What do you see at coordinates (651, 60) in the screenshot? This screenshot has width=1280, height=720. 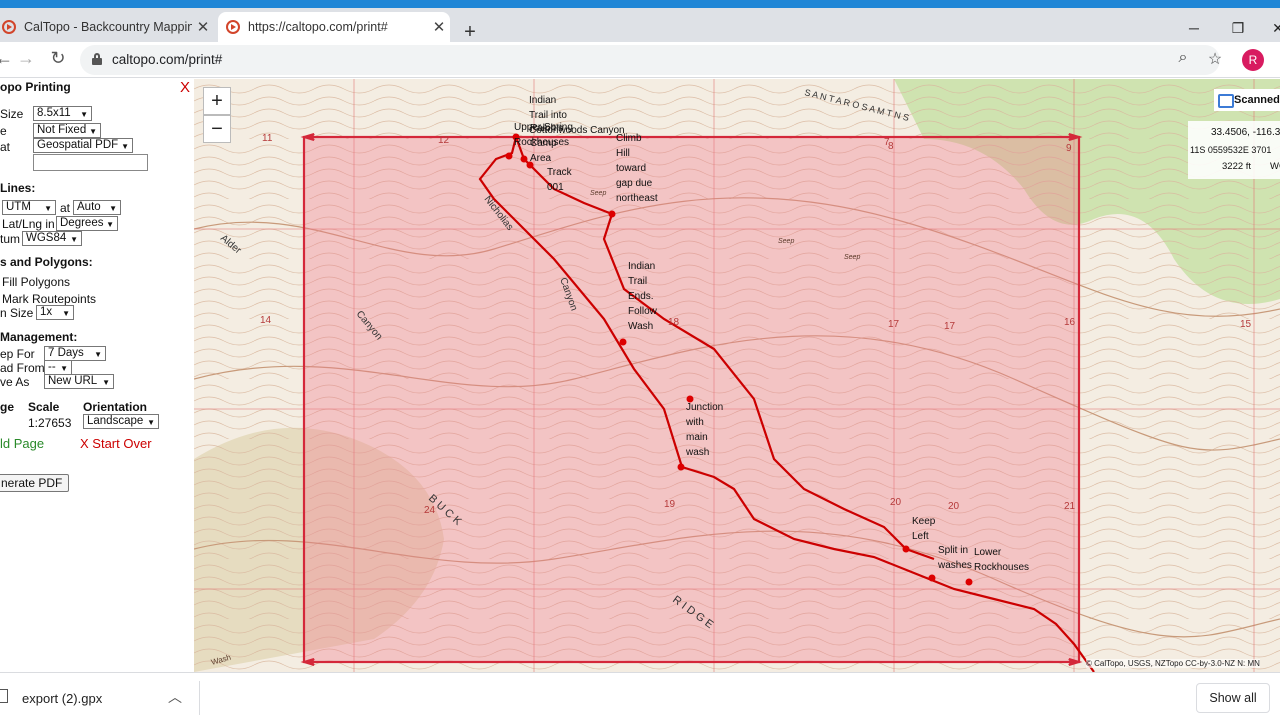 I see `address-bar: caltopo.com/print# ⌕ ☆` at bounding box center [651, 60].